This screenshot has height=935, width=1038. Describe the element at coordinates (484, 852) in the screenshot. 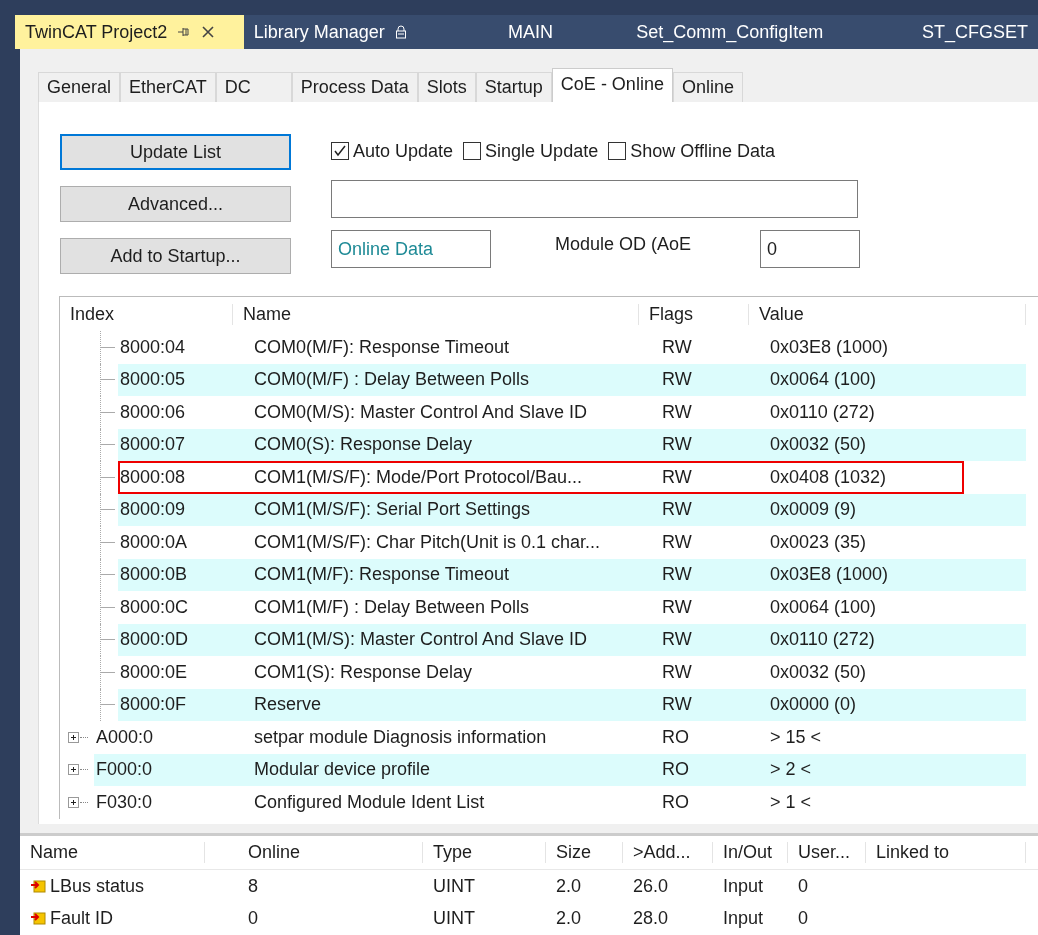

I see `column-header: Type` at that location.